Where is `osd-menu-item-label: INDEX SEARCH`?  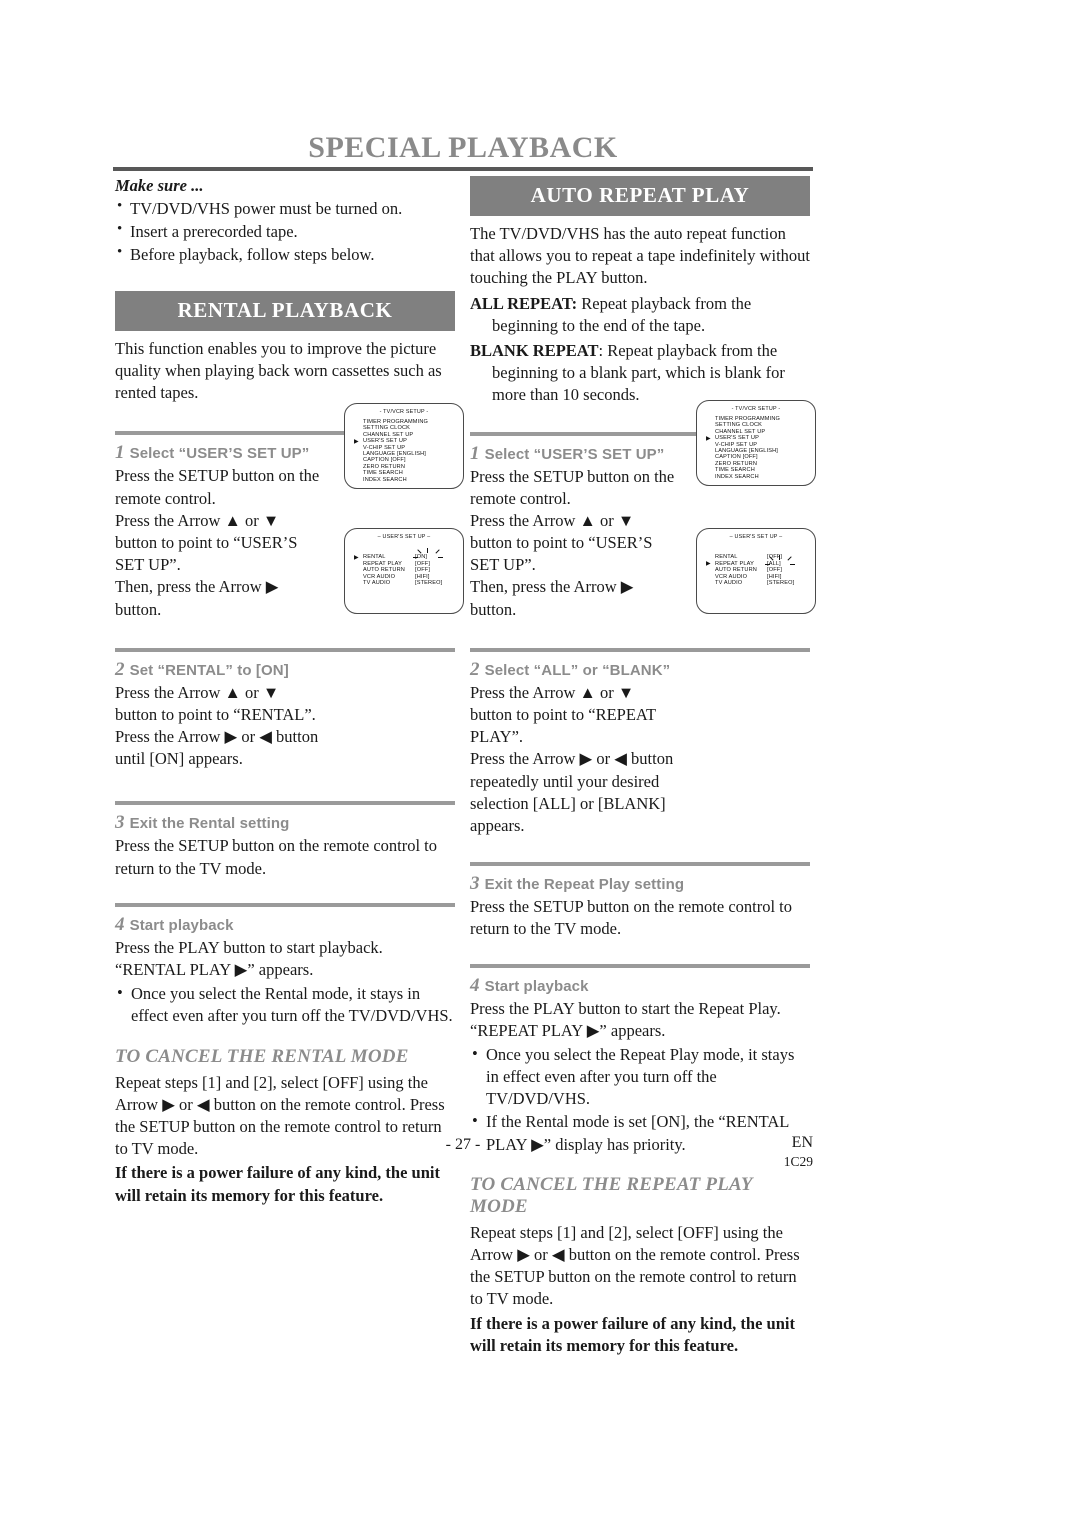 osd-menu-item-label: INDEX SEARCH is located at coordinates (385, 479).